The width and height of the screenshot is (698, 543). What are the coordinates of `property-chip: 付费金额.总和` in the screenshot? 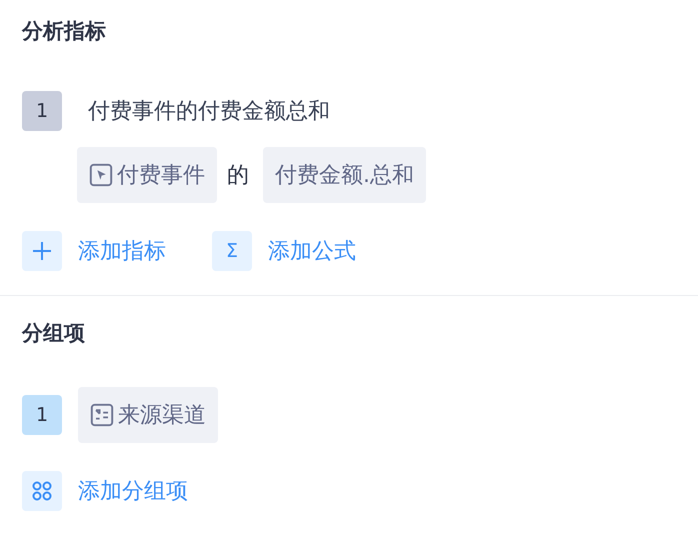 It's located at (344, 175).